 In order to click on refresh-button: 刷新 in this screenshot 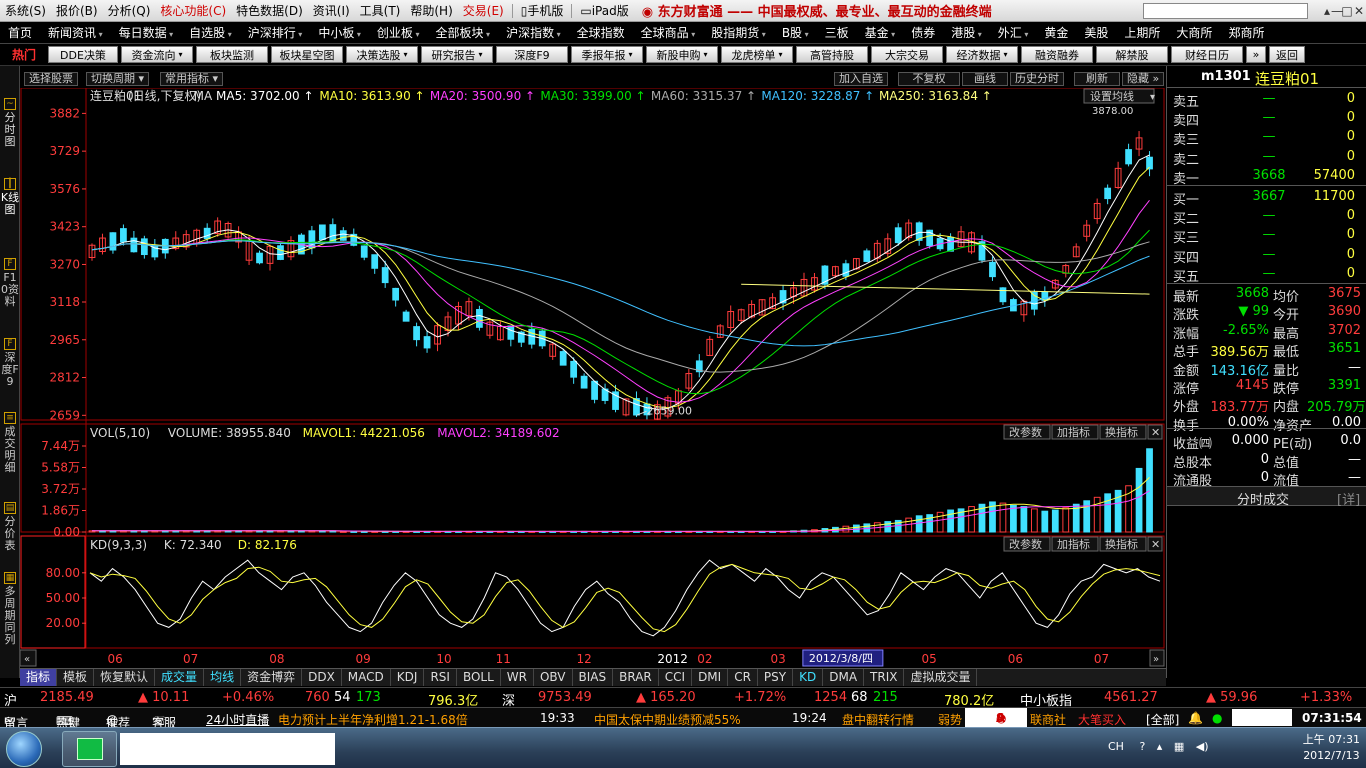, I will do `click(1097, 79)`.